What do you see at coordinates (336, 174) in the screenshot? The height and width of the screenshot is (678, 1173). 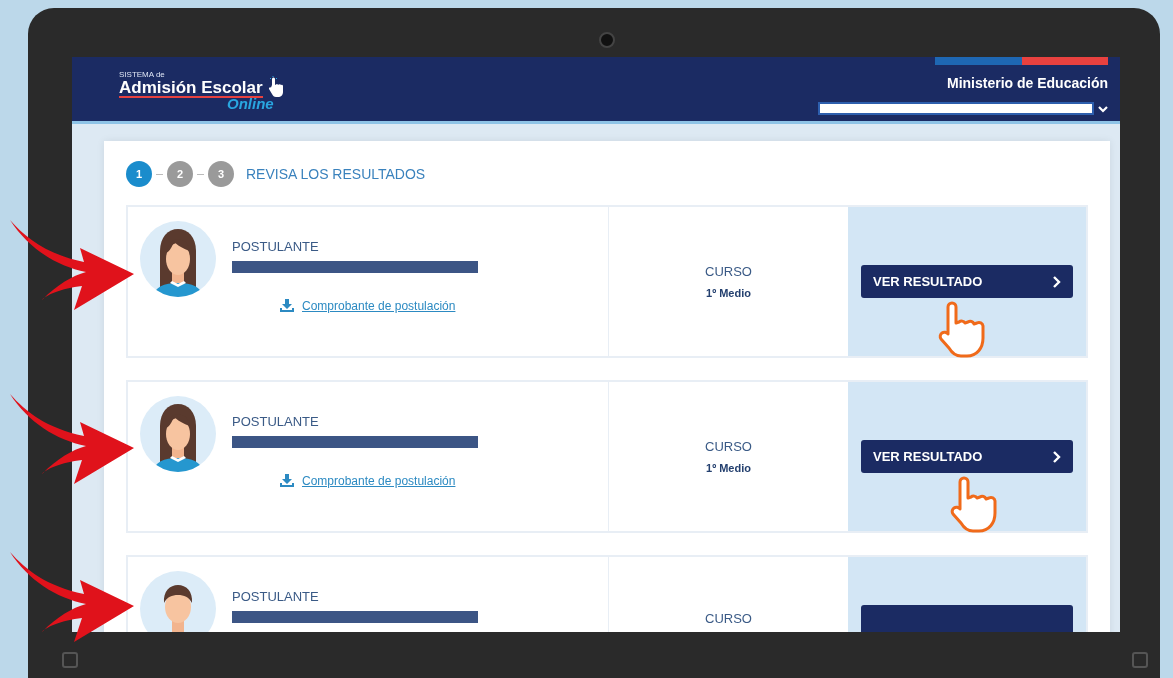 I see `step-title: REVISA LOS RESULTADOS` at bounding box center [336, 174].